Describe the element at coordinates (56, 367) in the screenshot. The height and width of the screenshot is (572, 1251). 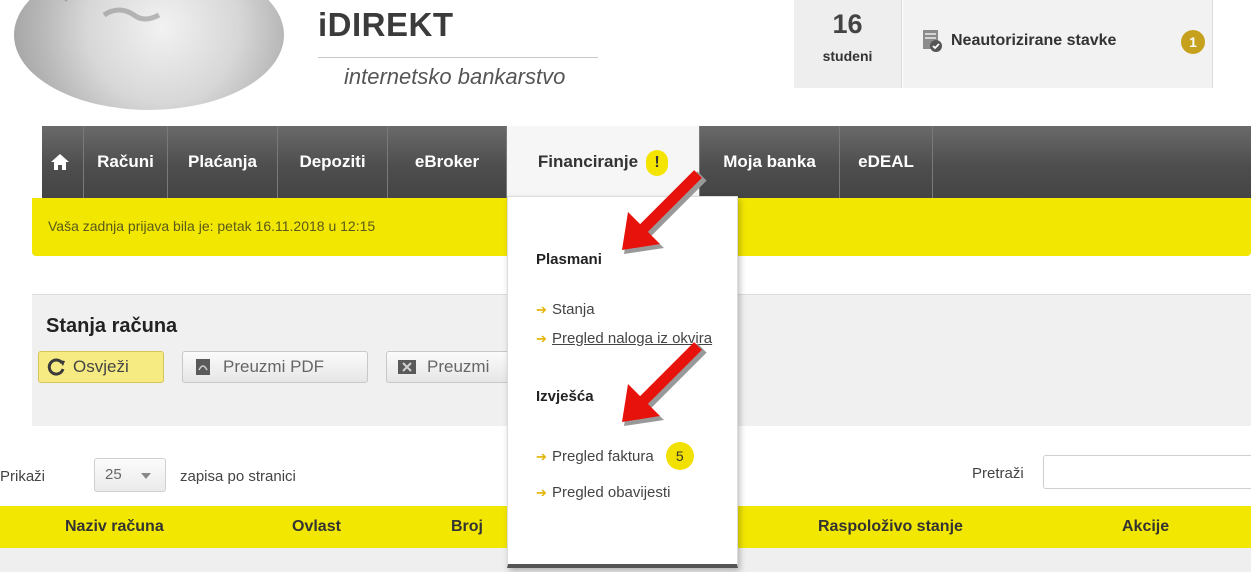
I see `refresh-icon` at that location.